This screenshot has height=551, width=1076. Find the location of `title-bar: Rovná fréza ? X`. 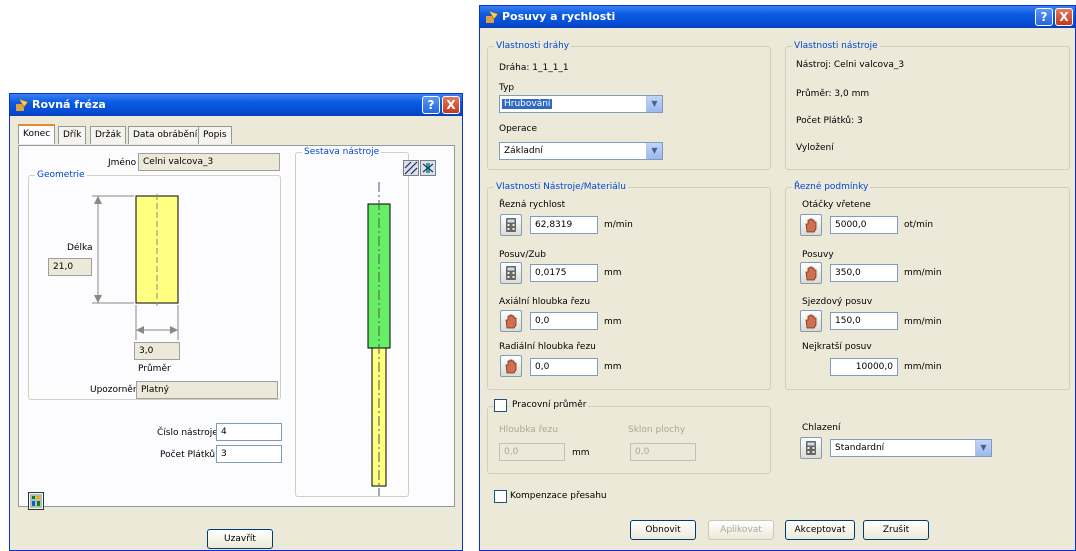

title-bar: Rovná fréza ? X is located at coordinates (236, 105).